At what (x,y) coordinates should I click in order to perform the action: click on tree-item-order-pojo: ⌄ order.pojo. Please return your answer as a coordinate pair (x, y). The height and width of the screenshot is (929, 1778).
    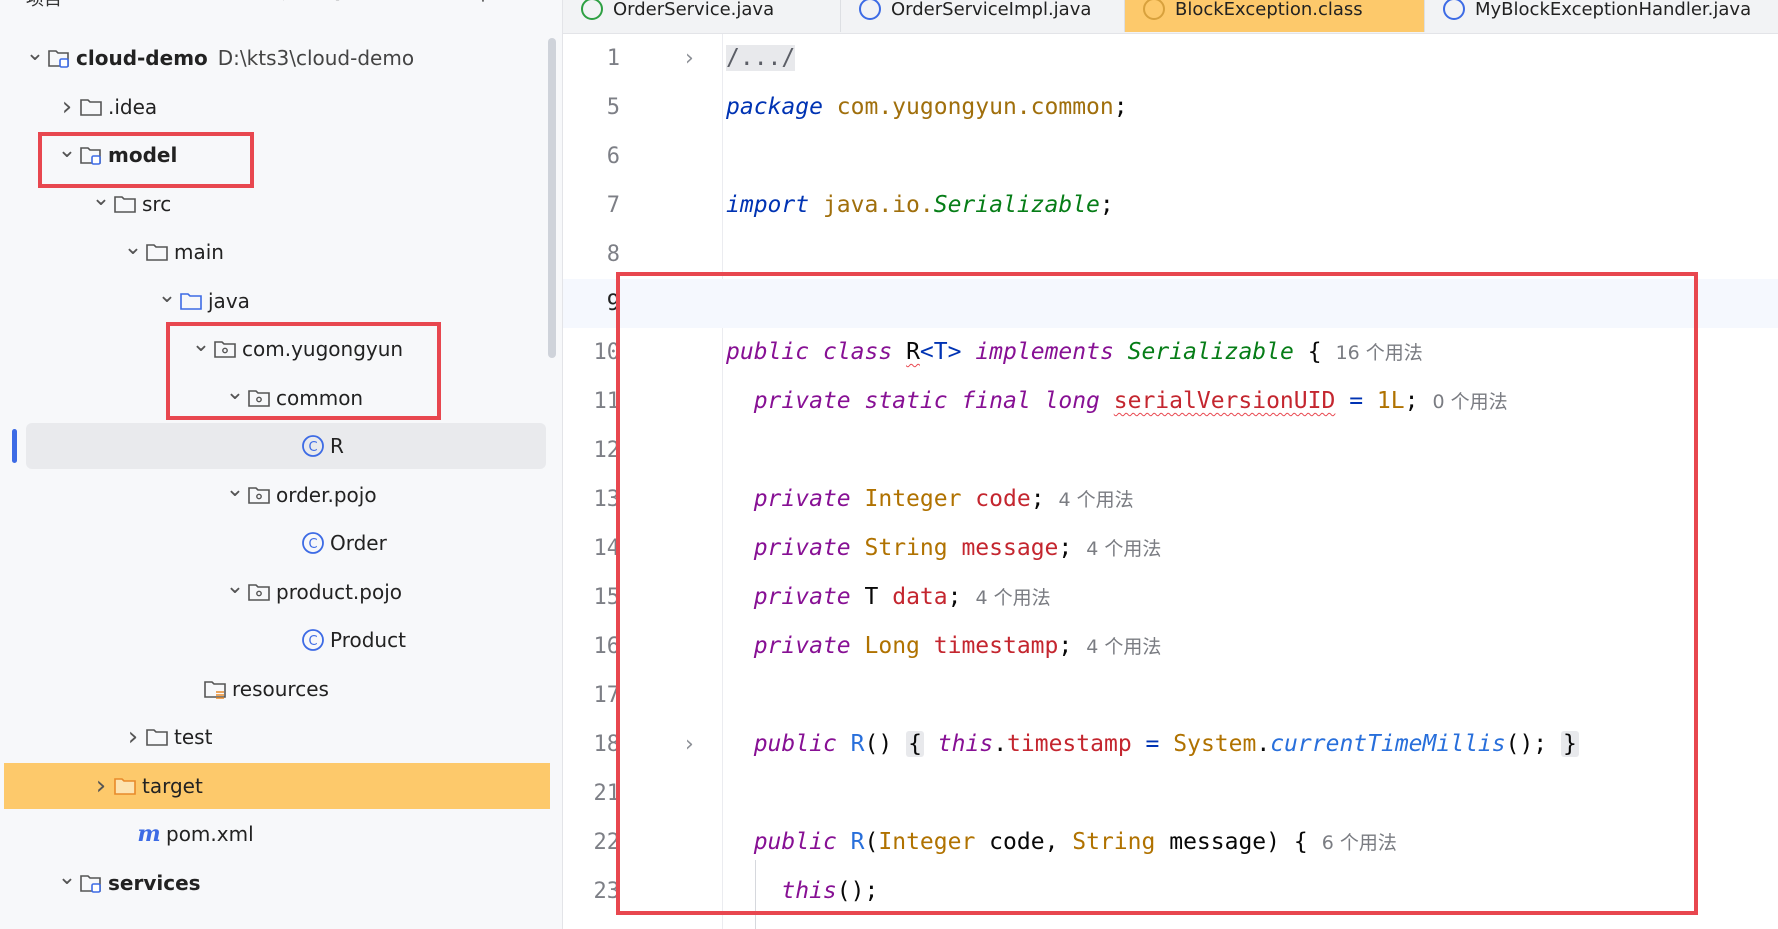
    Looking at the image, I should click on (270, 495).